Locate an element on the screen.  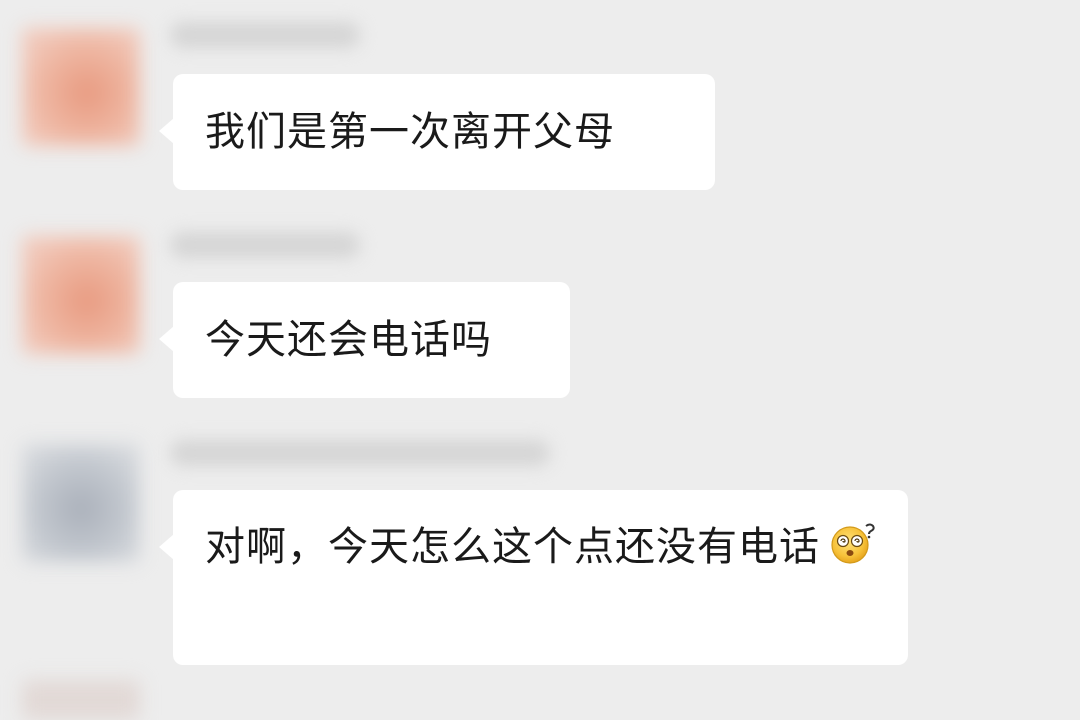
message-text: 今天还会电话吗 is located at coordinates (348, 340).